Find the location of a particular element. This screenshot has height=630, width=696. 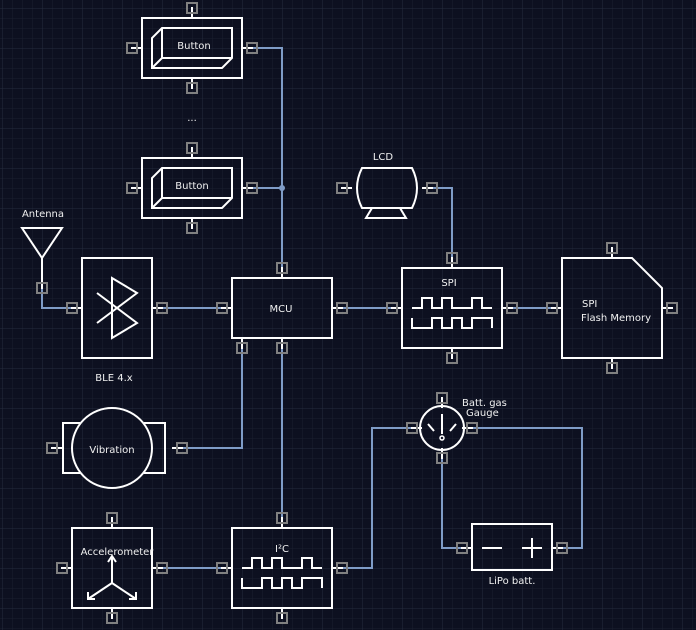

i2c-label: I²C is located at coordinates (282, 549).